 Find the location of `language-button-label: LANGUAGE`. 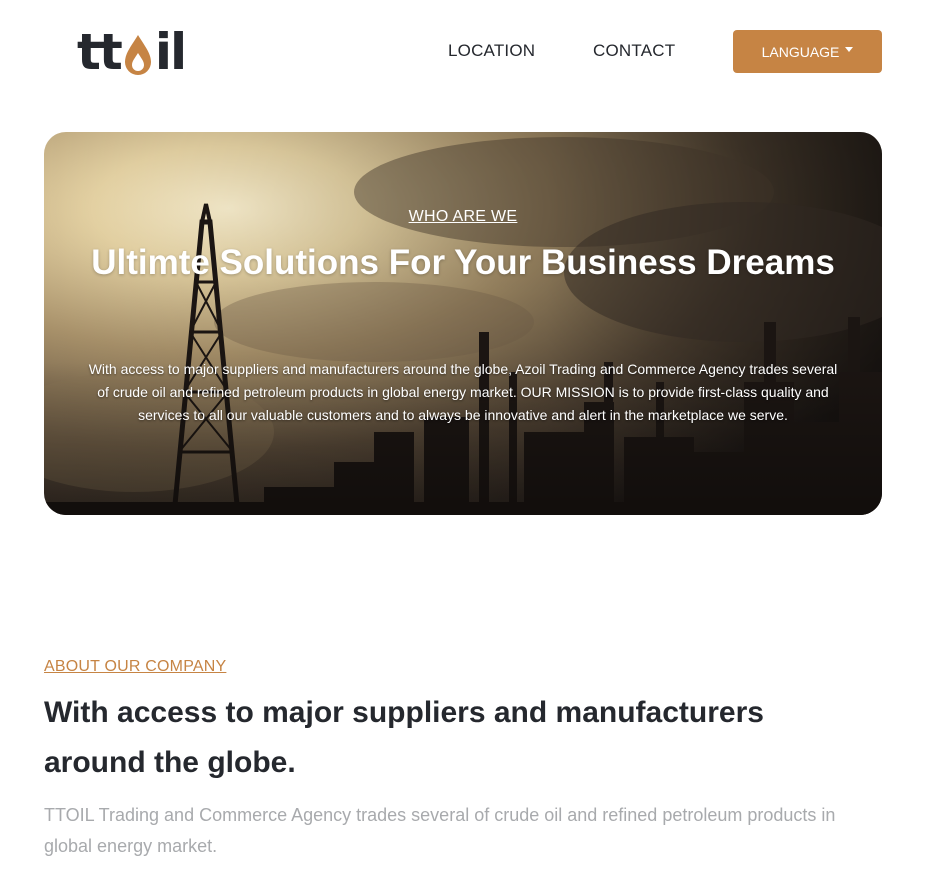

language-button-label: LANGUAGE is located at coordinates (800, 51).